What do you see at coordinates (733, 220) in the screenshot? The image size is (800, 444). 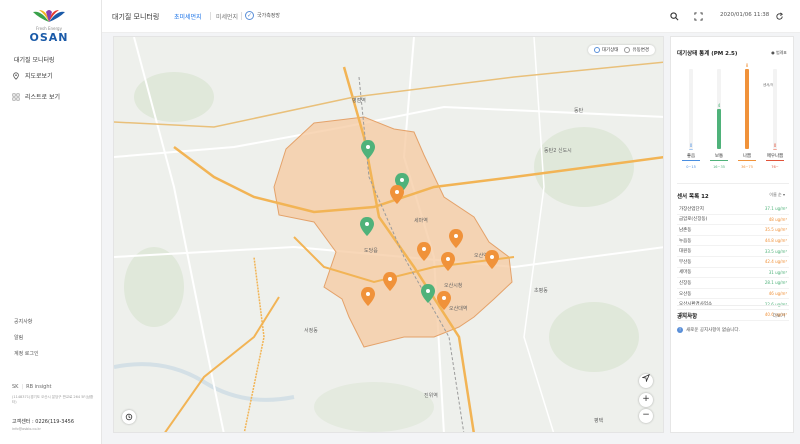 I see `sensor-row: 금암로(신장동) 48 ug/m³` at bounding box center [733, 220].